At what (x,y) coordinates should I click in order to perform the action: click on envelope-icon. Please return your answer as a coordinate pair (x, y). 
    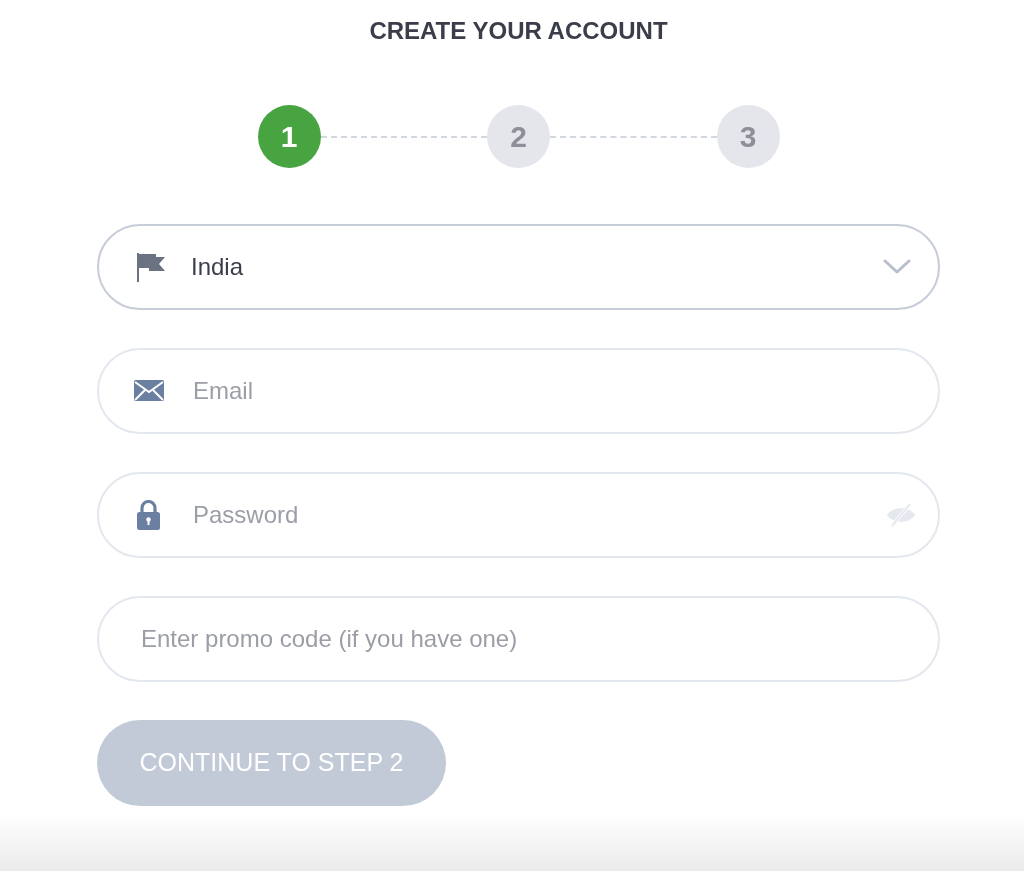
    Looking at the image, I should click on (149, 390).